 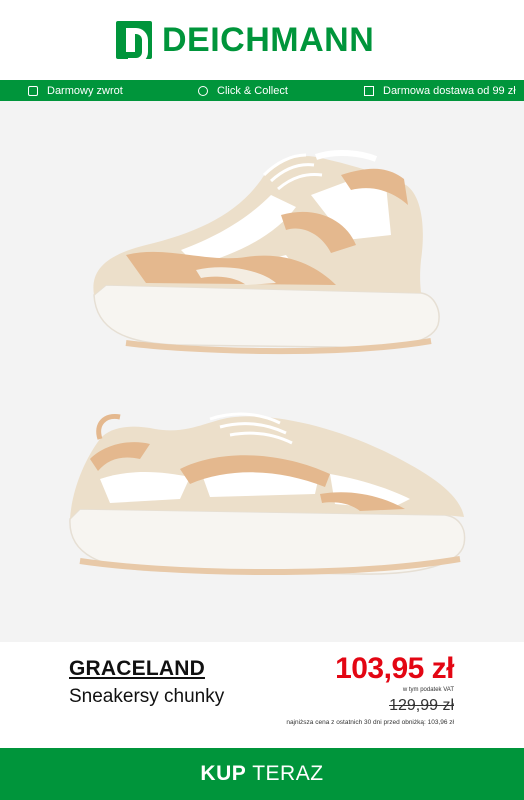 I want to click on deichmann-logo: DEICHMANN, so click(x=245, y=42).